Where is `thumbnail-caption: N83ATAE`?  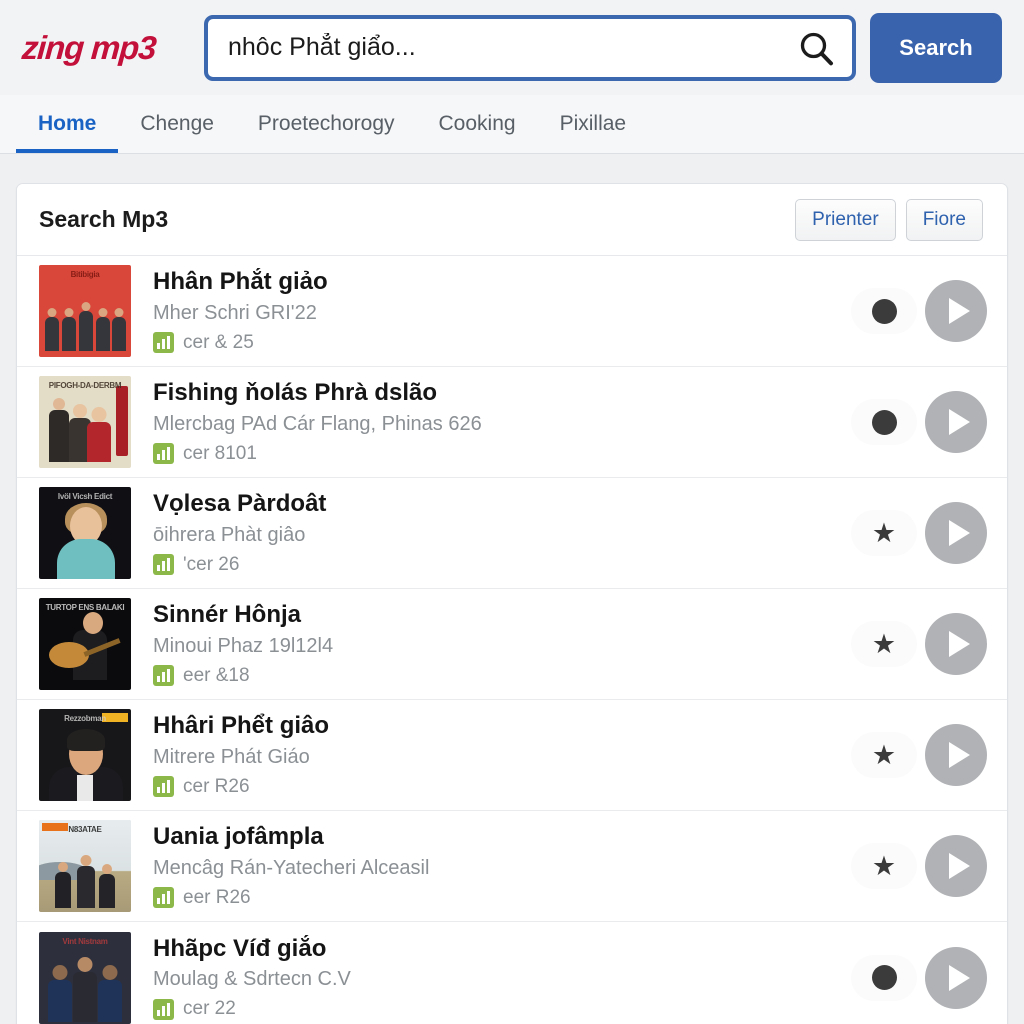 thumbnail-caption: N83ATAE is located at coordinates (85, 829).